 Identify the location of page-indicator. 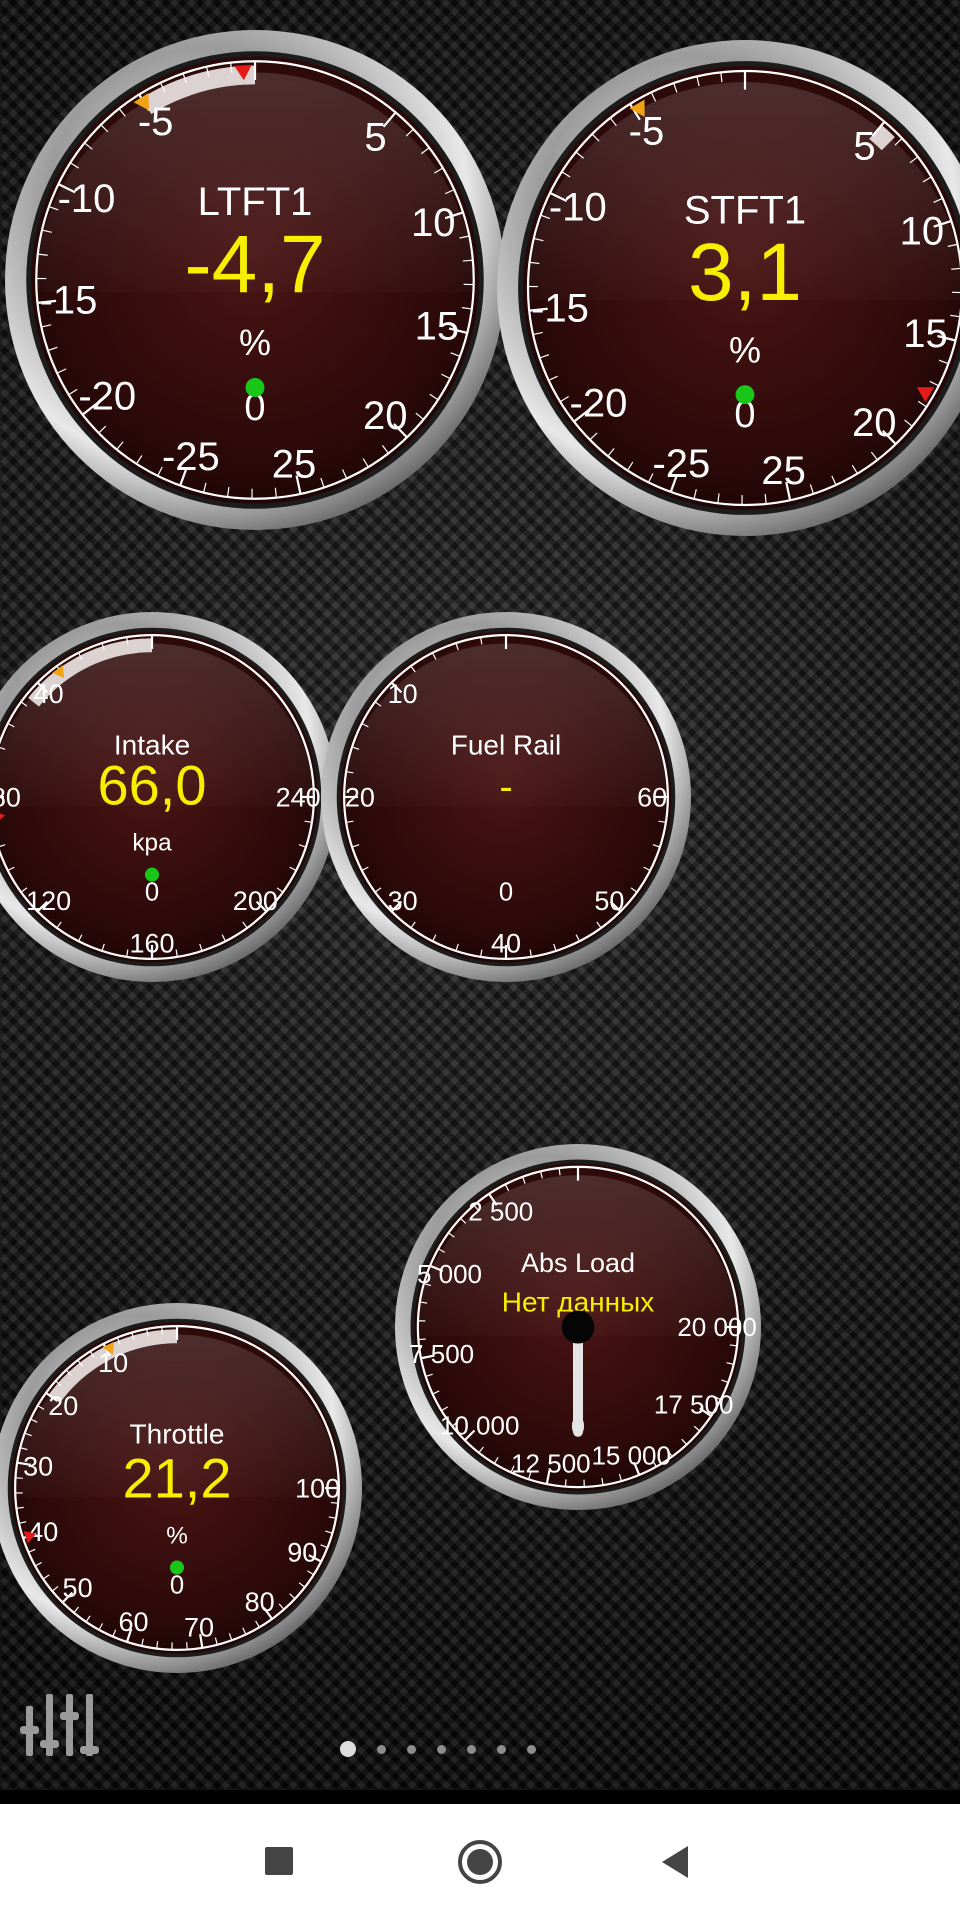
(438, 1749).